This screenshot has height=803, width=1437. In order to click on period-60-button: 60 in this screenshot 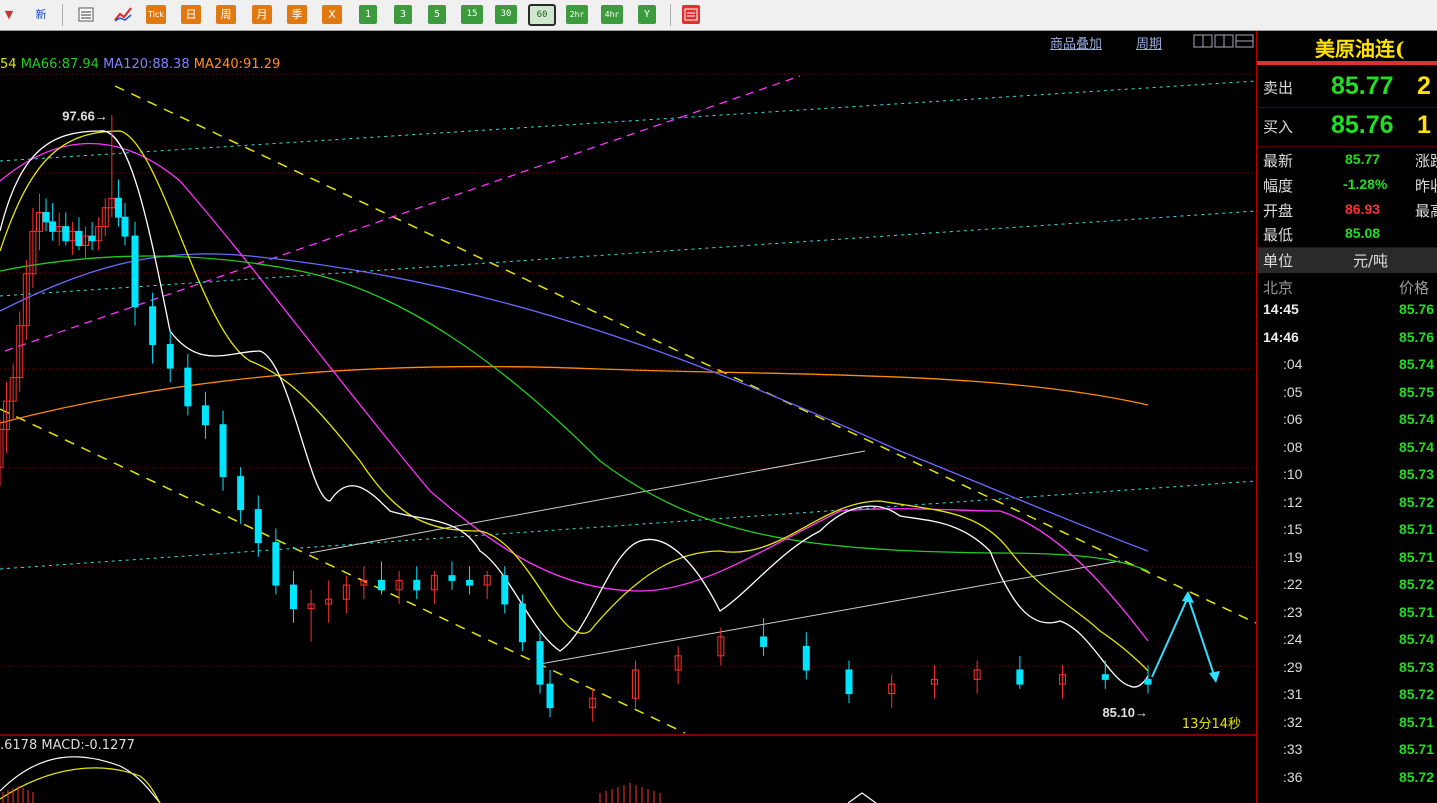, I will do `click(542, 15)`.